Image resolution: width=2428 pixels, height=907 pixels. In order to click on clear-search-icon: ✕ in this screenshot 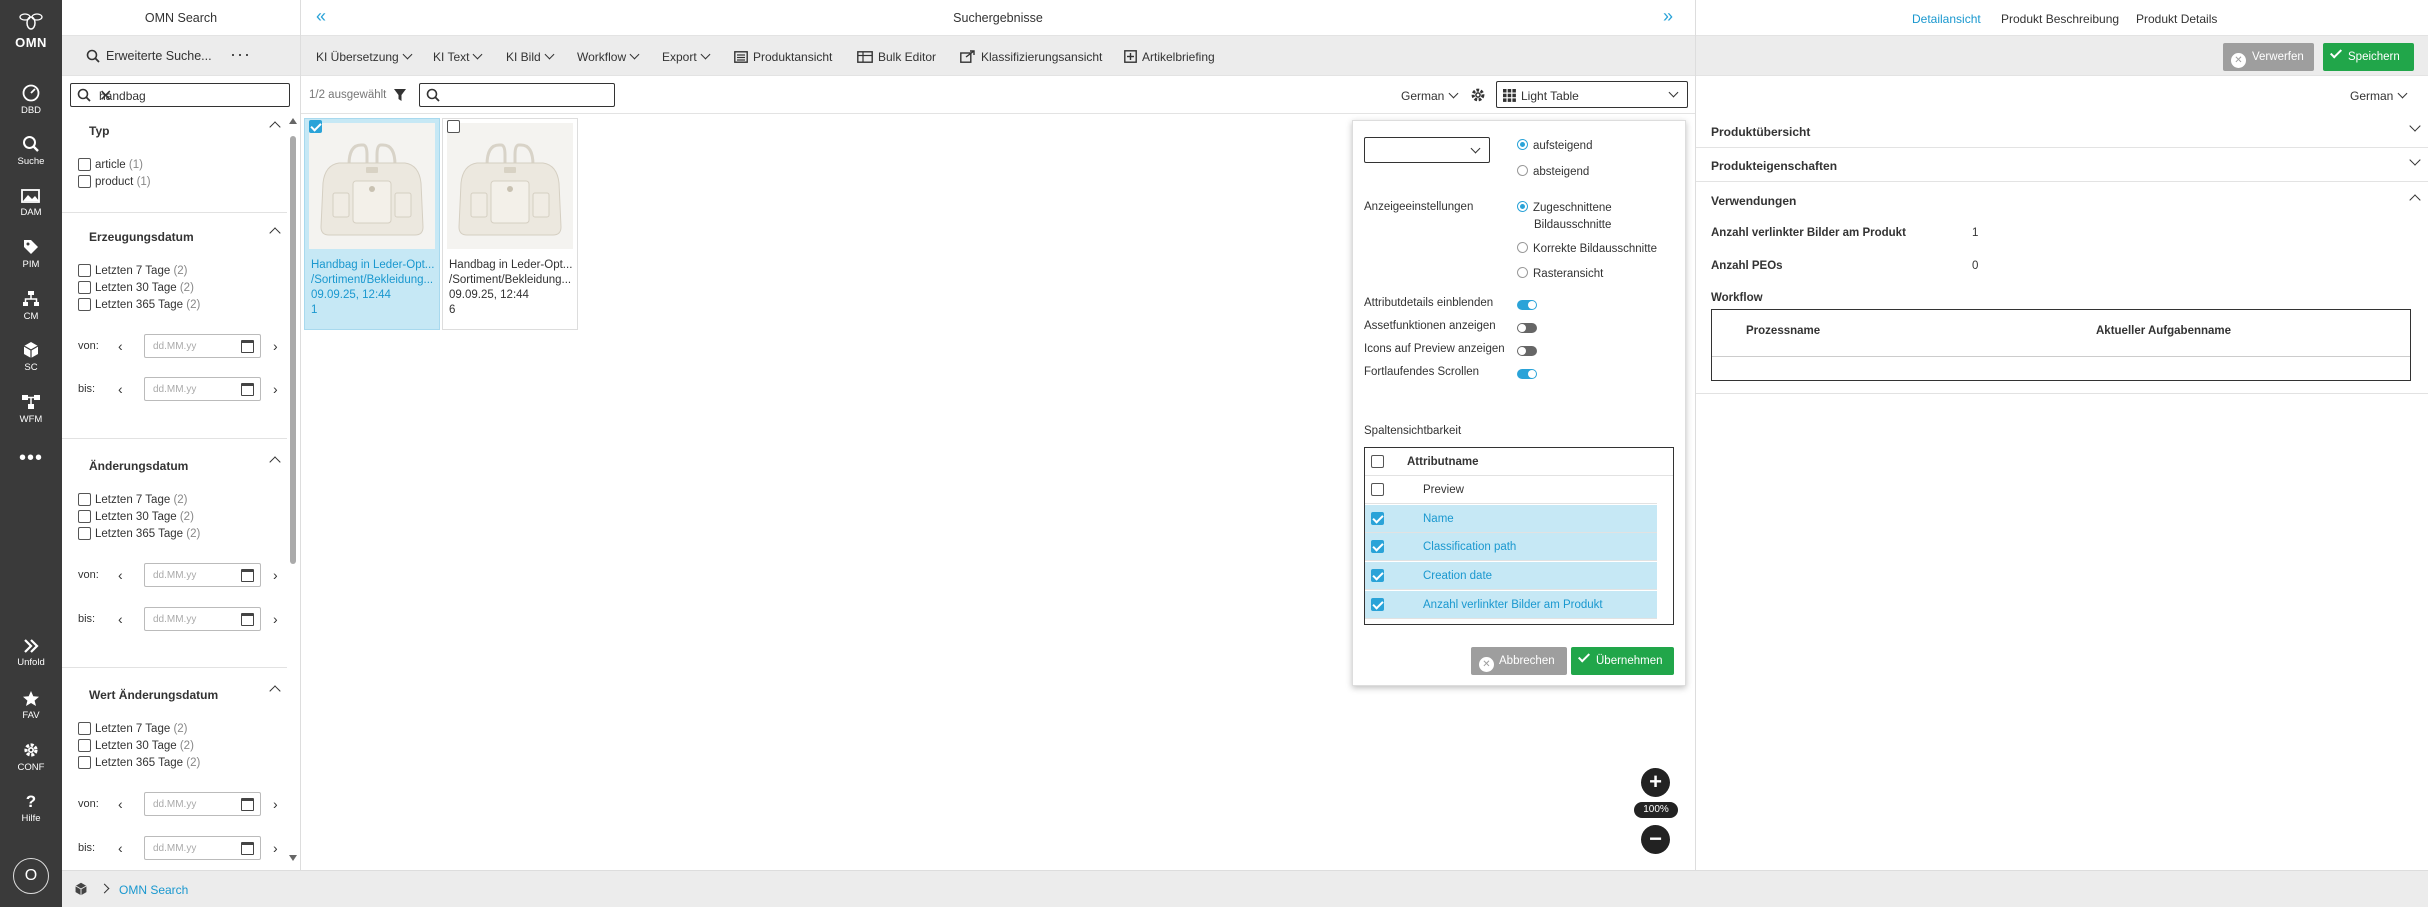, I will do `click(191, 96)`.